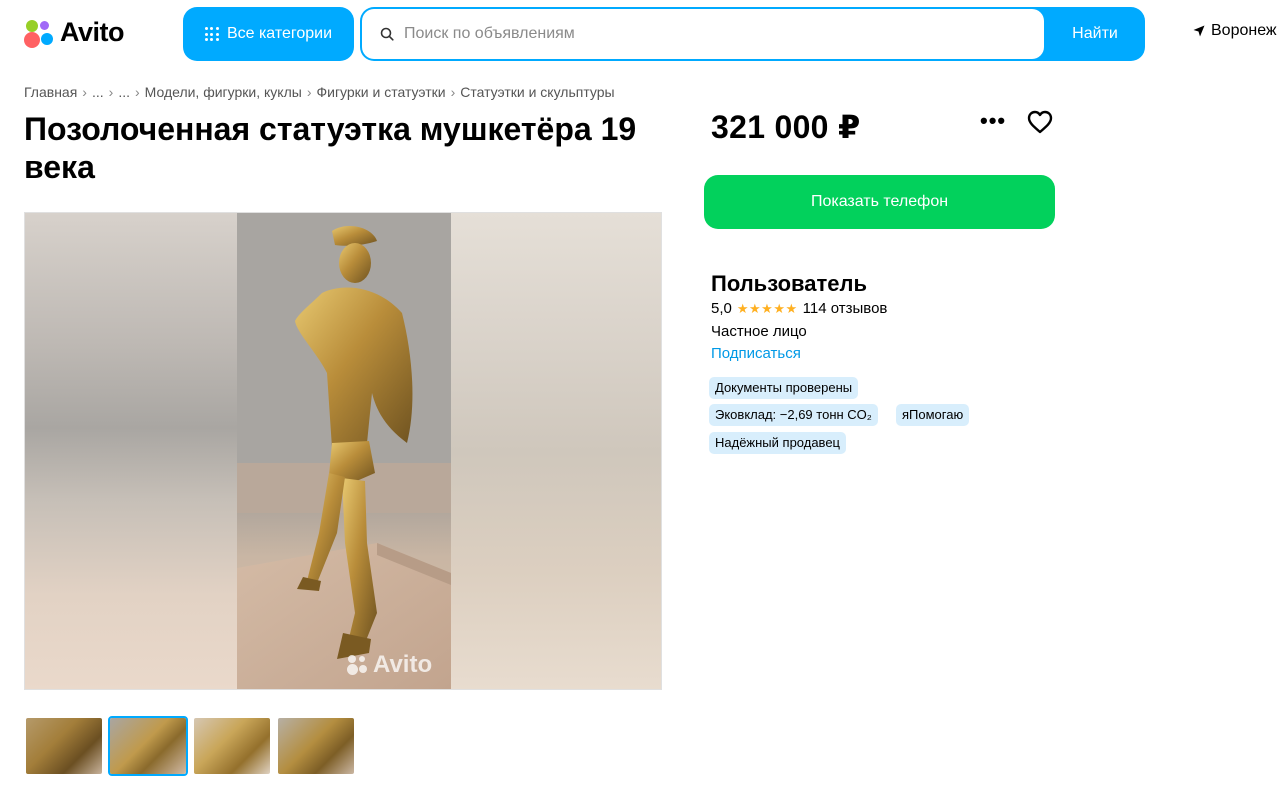 The width and height of the screenshot is (1280, 800). What do you see at coordinates (387, 34) in the screenshot?
I see `search-icon` at bounding box center [387, 34].